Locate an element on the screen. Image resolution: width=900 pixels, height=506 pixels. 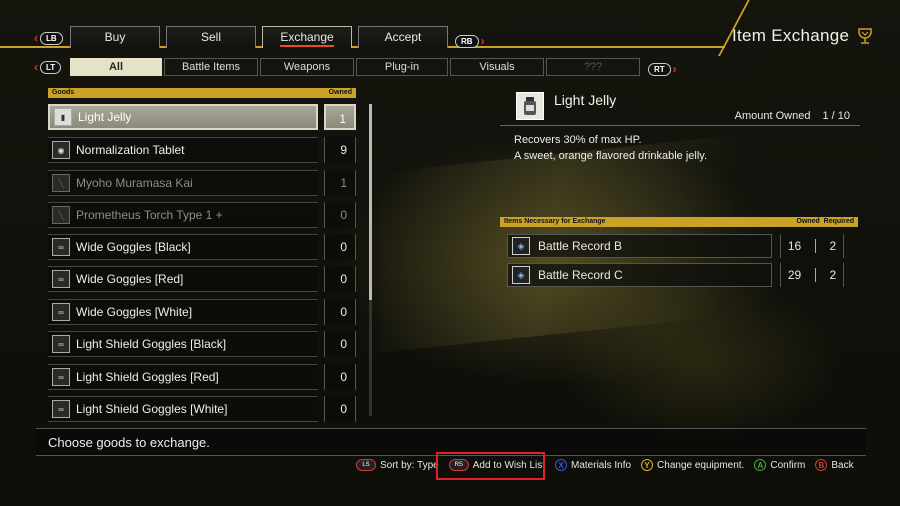
tab-buy: Buy is located at coordinates (115, 37).